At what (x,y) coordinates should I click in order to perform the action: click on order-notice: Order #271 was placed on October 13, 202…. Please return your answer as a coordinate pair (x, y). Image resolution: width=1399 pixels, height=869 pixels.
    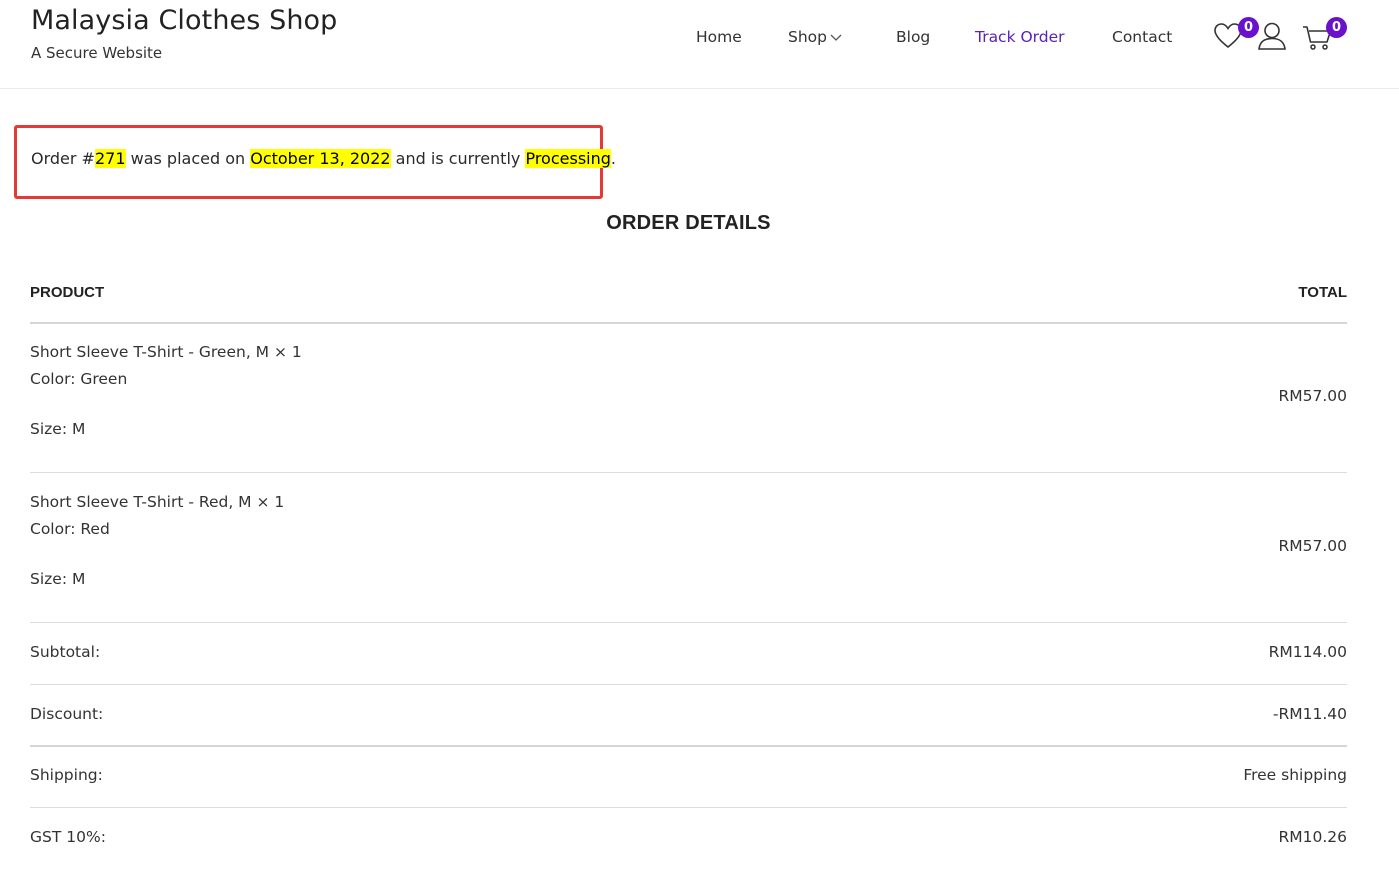
    Looking at the image, I should click on (323, 158).